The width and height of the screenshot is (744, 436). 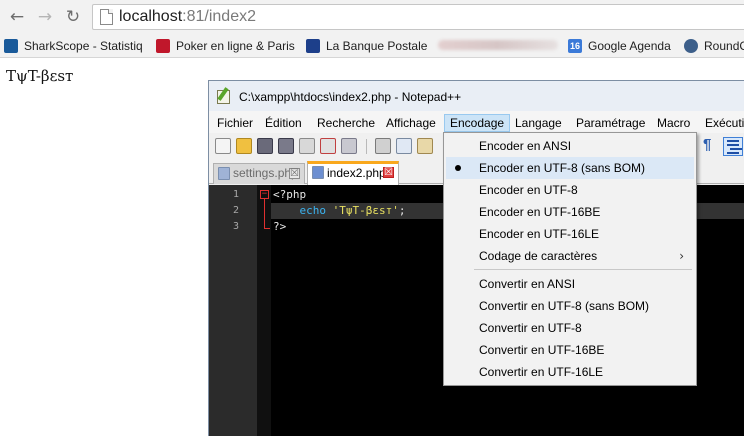 I want to click on window-title: C:\xampp\htdocs\index2.php - Notepad++, so click(x=350, y=97).